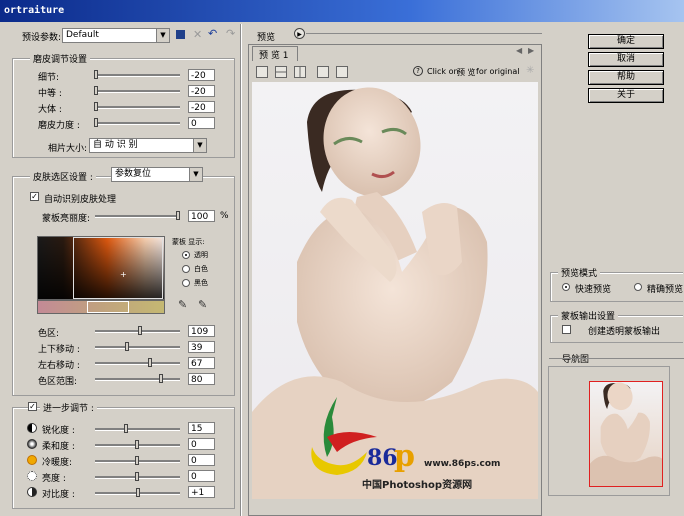 This screenshot has width=684, height=516. What do you see at coordinates (186, 283) in the screenshot?
I see `mask-black-radio` at bounding box center [186, 283].